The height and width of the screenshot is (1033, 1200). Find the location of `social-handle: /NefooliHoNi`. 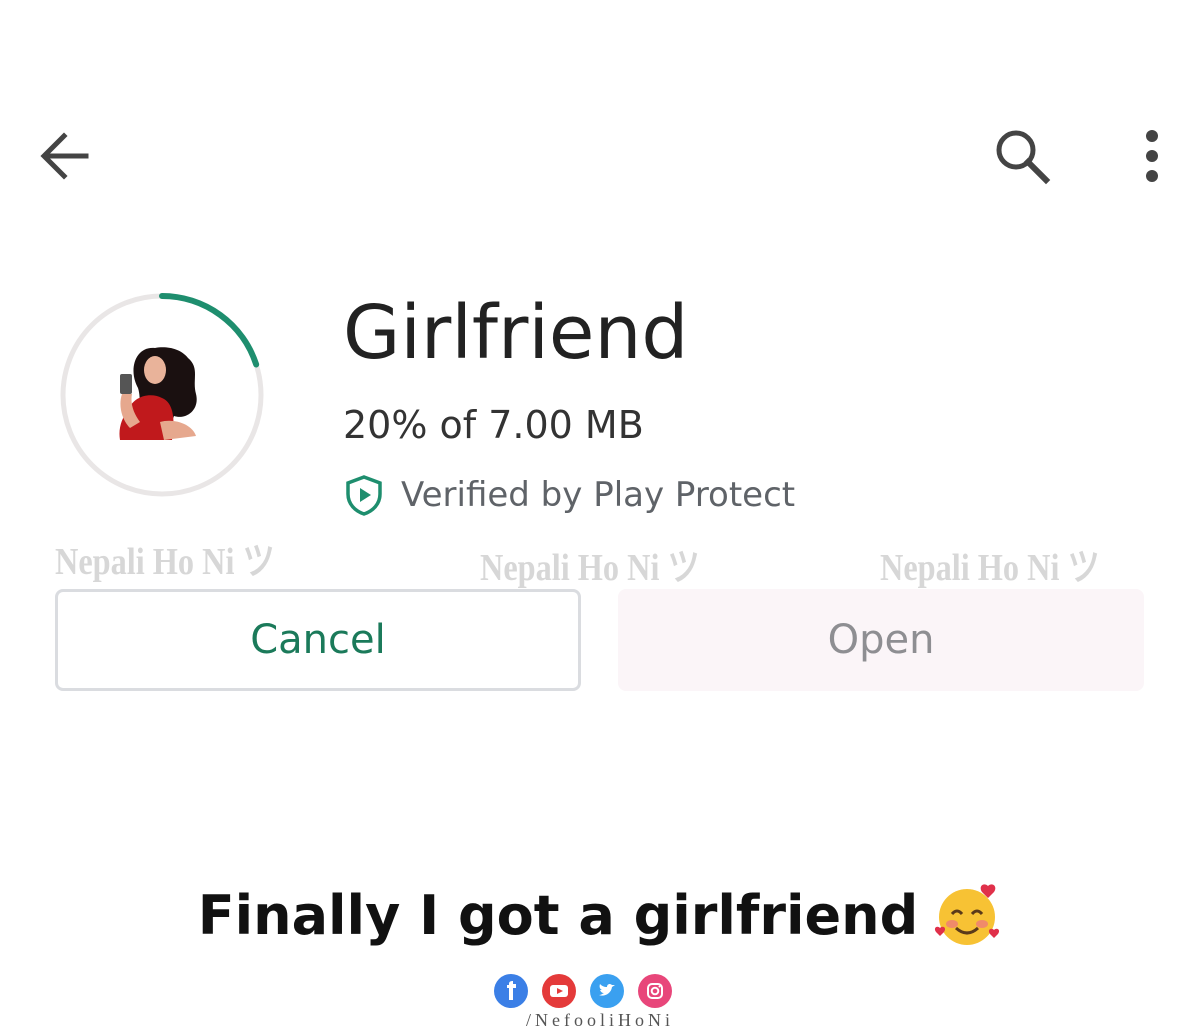

social-handle: /NefooliHoNi is located at coordinates (600, 1020).